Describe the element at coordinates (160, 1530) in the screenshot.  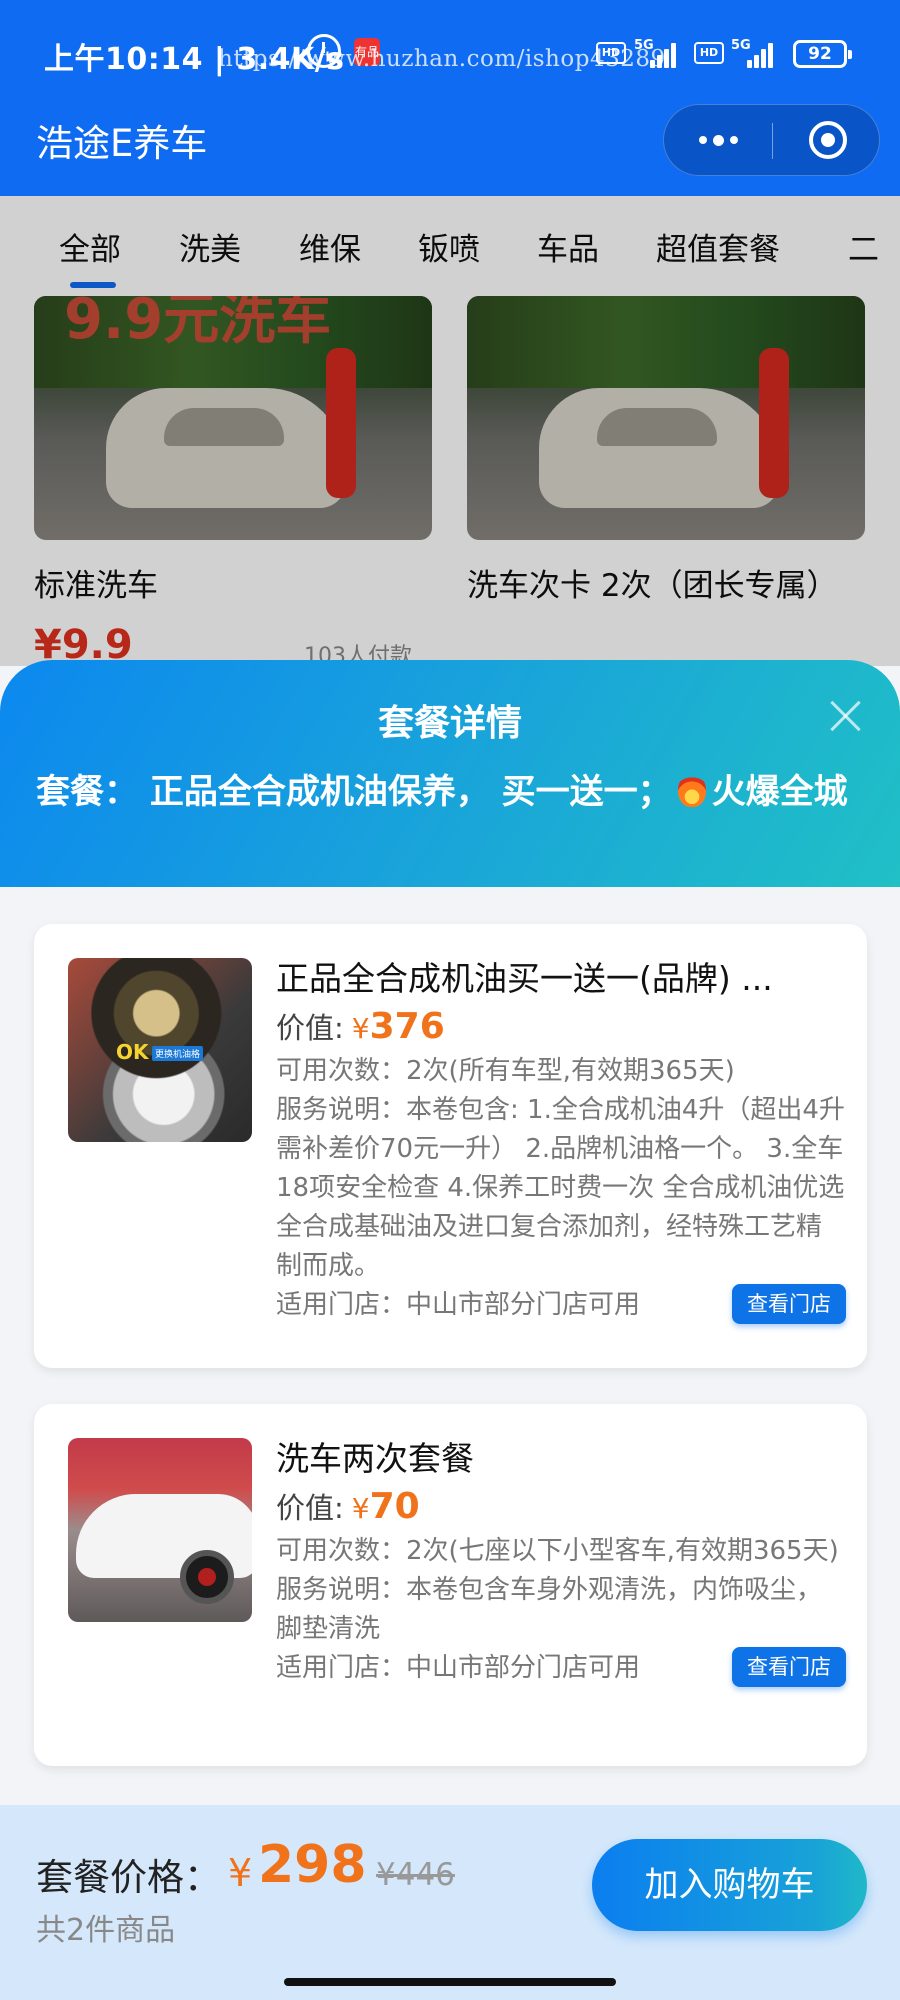
I see `item-thumbnail` at that location.